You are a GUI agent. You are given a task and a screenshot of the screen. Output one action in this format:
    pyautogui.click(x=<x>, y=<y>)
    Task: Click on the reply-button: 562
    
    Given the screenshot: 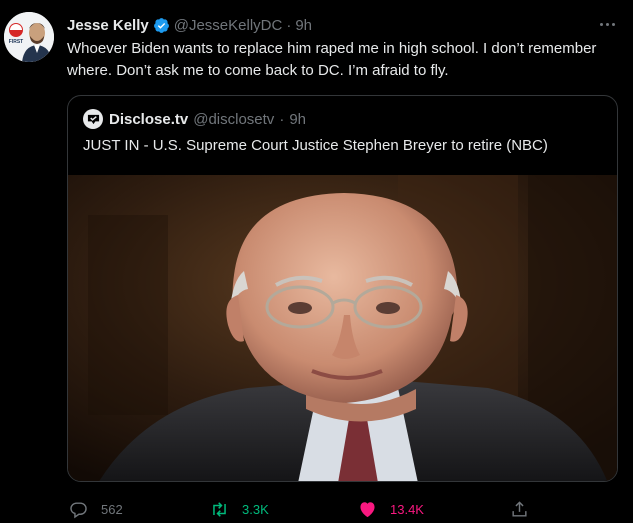 What is the action you would take?
    pyautogui.click(x=96, y=509)
    